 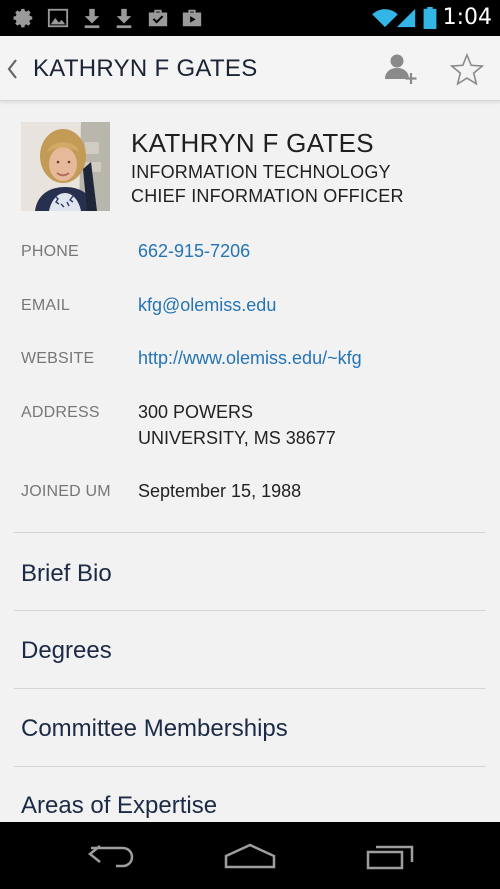 I want to click on section-committee-memberships: Committee Memberships, so click(x=154, y=729).